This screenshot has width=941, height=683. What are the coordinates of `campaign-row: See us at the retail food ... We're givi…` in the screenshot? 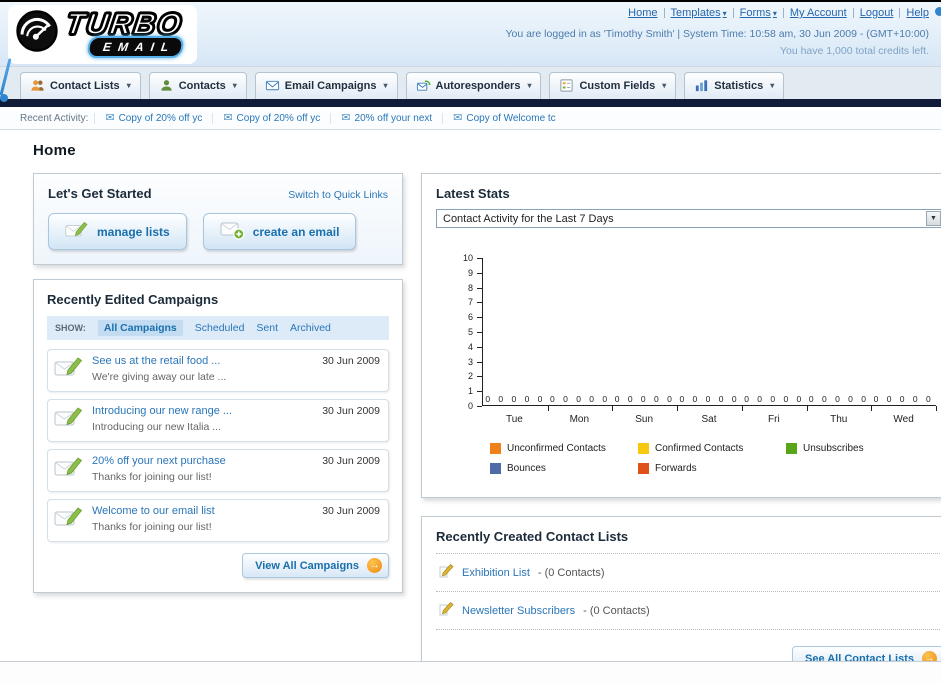 It's located at (218, 370).